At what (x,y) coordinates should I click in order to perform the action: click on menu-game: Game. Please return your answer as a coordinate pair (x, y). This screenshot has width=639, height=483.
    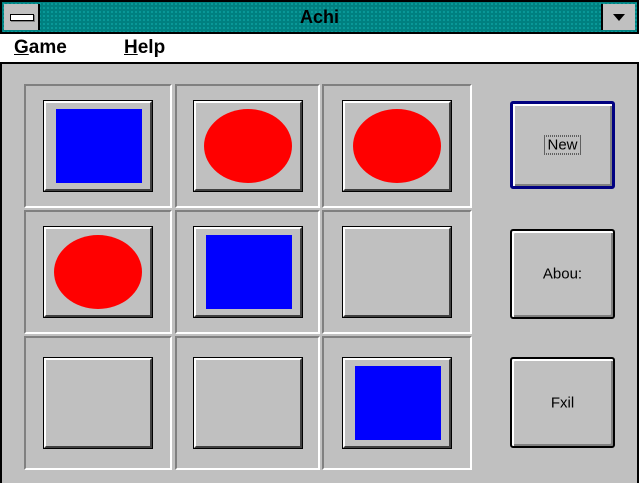
    Looking at the image, I should click on (40, 48).